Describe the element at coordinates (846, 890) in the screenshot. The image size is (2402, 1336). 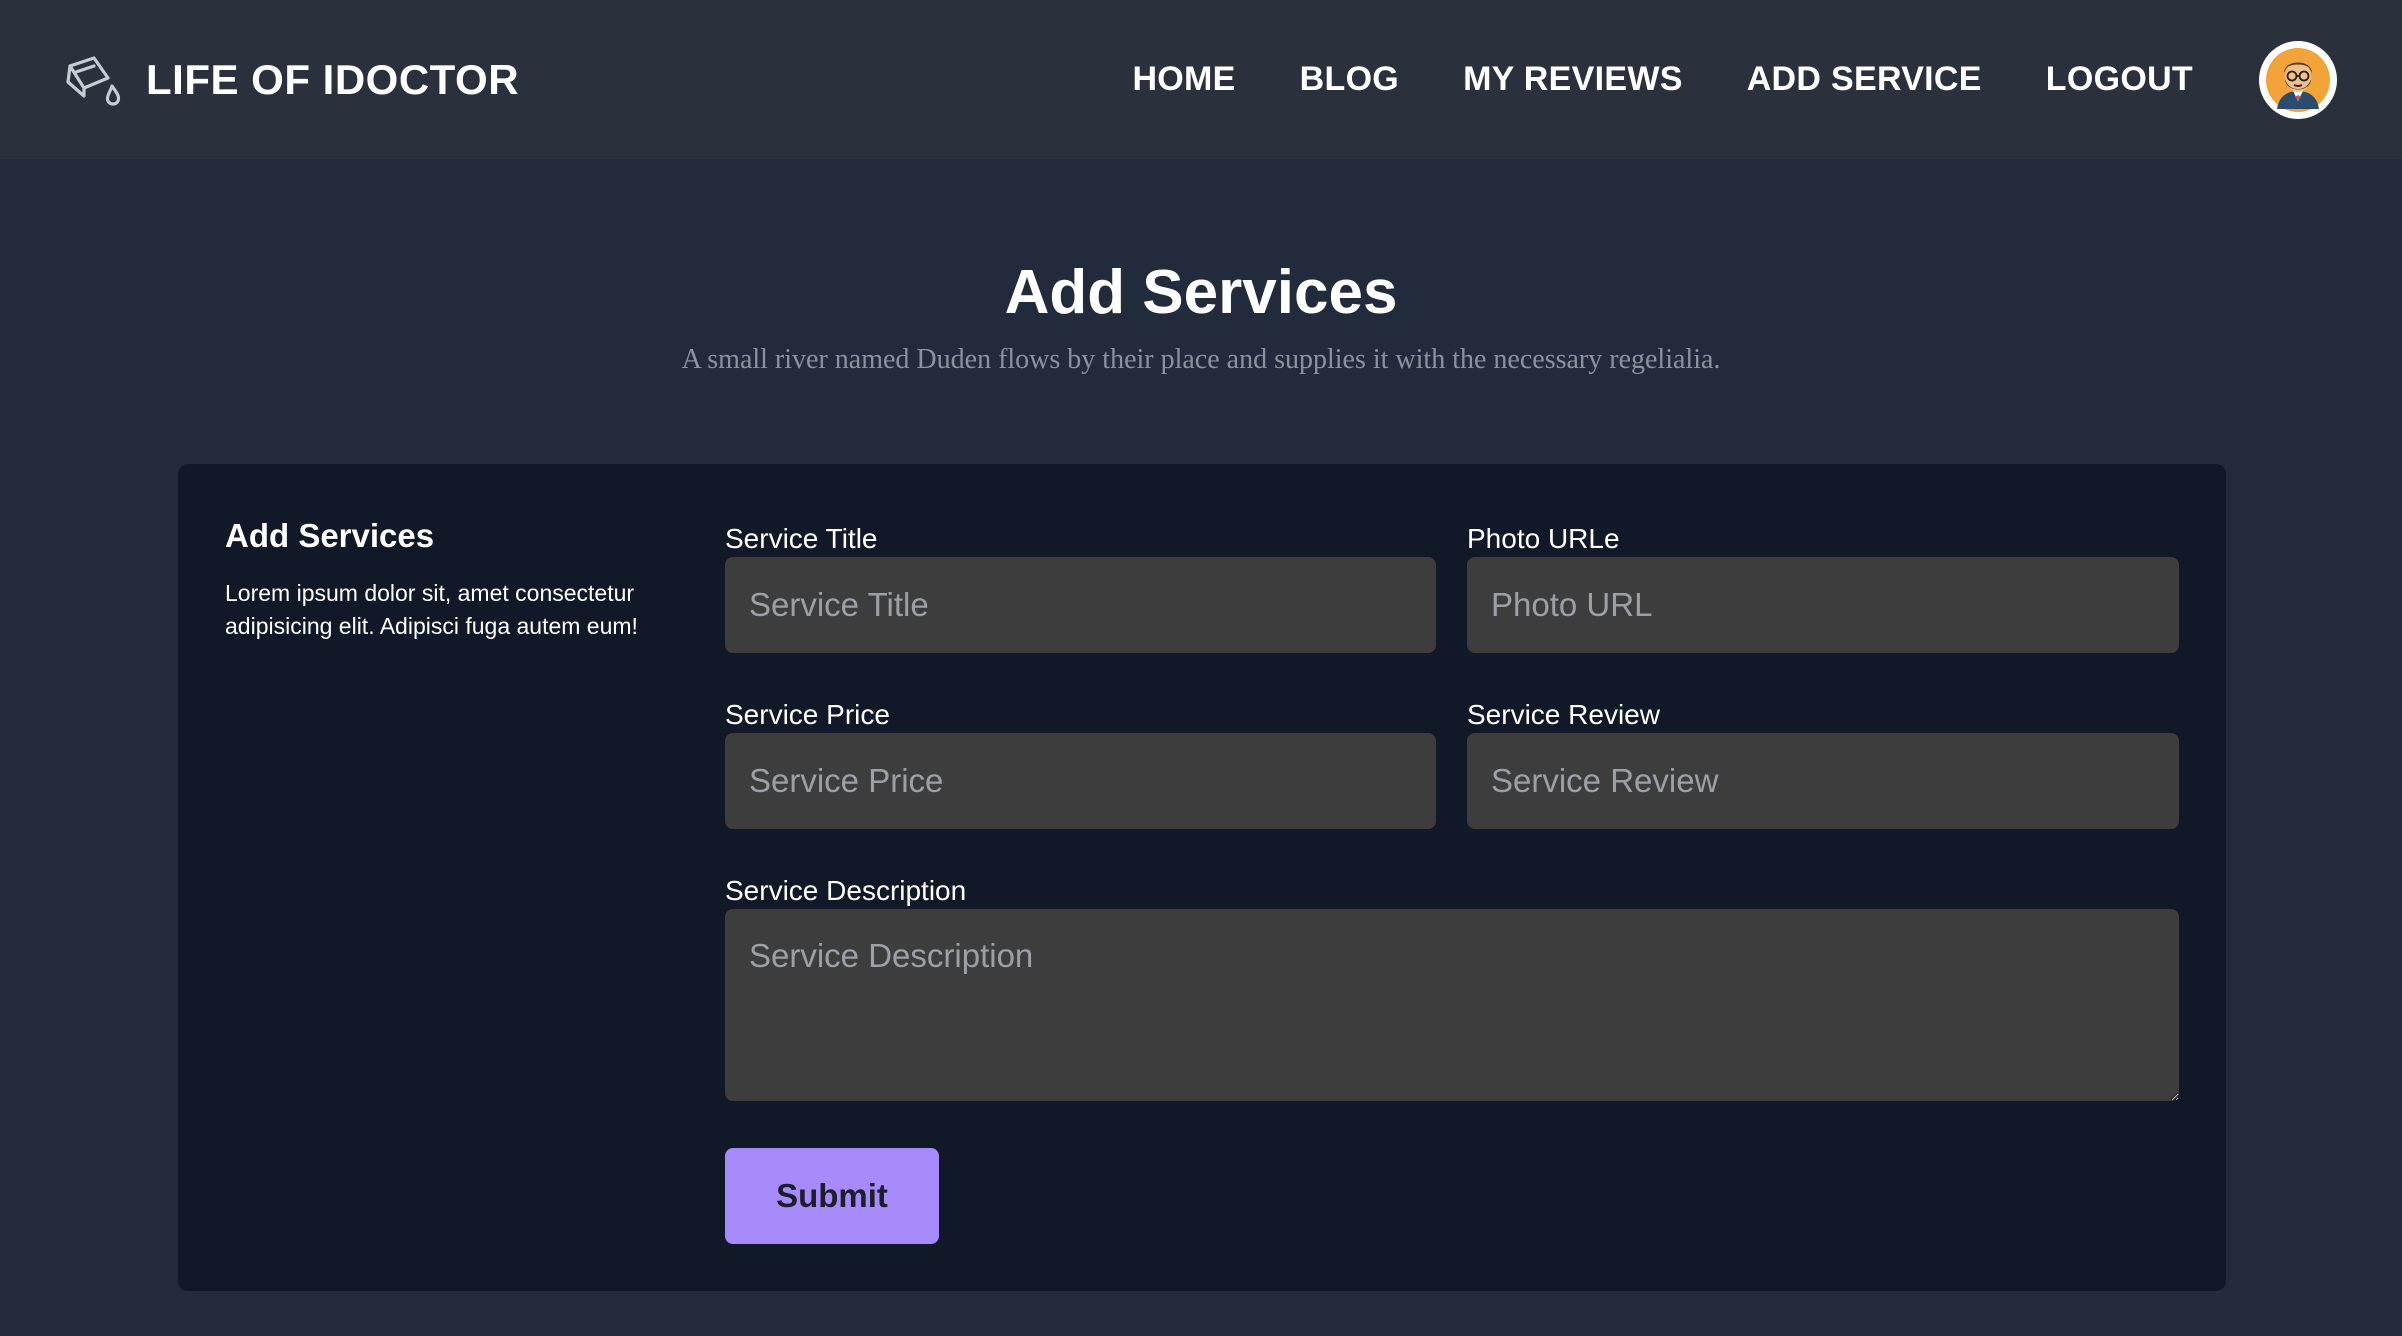
I see `service-description-label: Service Description` at that location.